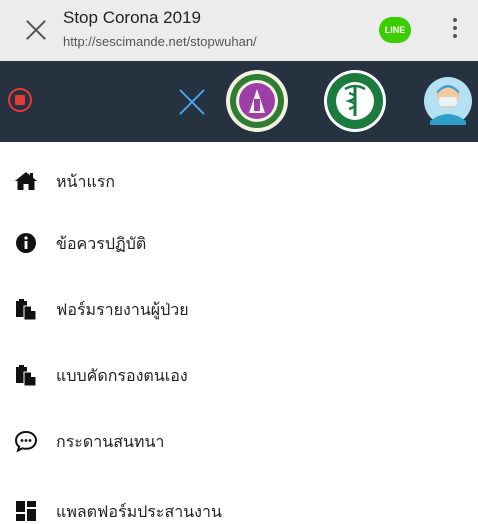 This screenshot has height=524, width=478. What do you see at coordinates (257, 101) in the screenshot?
I see `university-seal-logo` at bounding box center [257, 101].